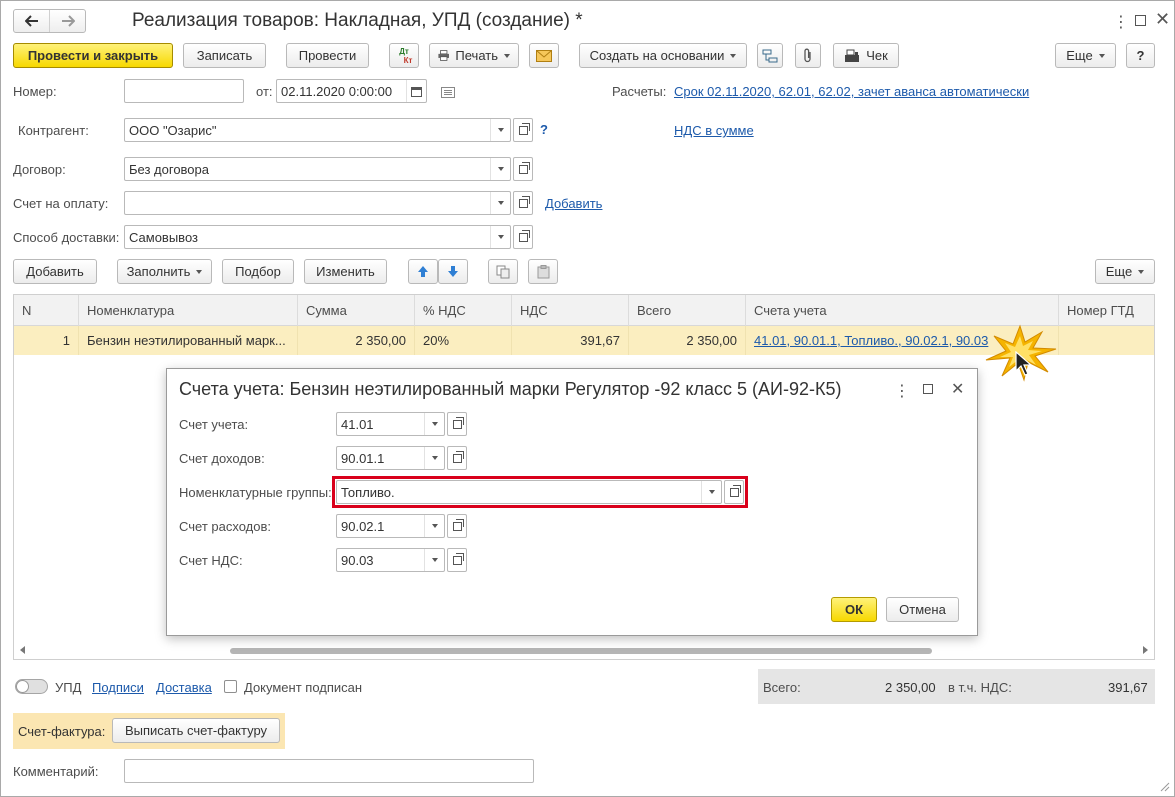 This screenshot has width=1175, height=797. I want to click on upd-toggle, so click(31, 686).